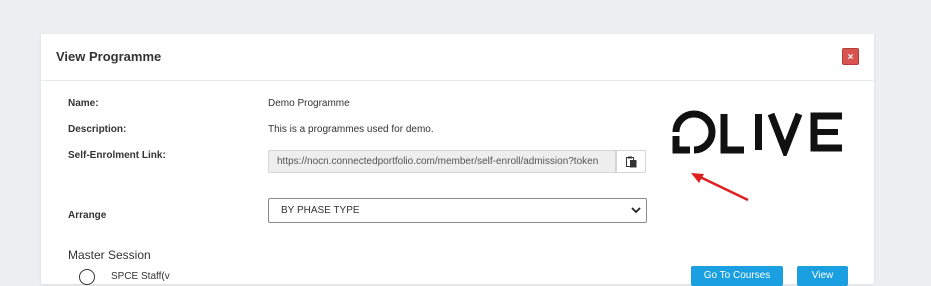 The height and width of the screenshot is (286, 931). What do you see at coordinates (97, 129) in the screenshot?
I see `description-label: Description:` at bounding box center [97, 129].